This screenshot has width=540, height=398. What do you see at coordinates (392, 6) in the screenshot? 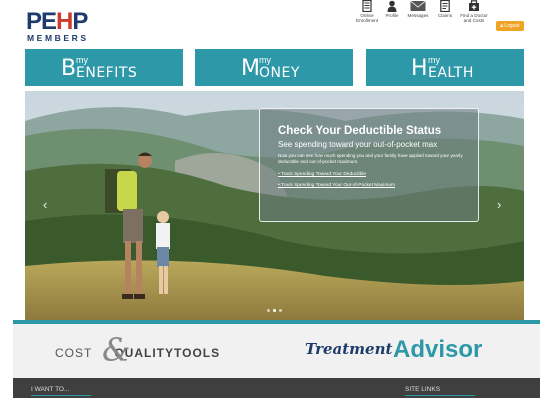
I see `profile-icon` at bounding box center [392, 6].